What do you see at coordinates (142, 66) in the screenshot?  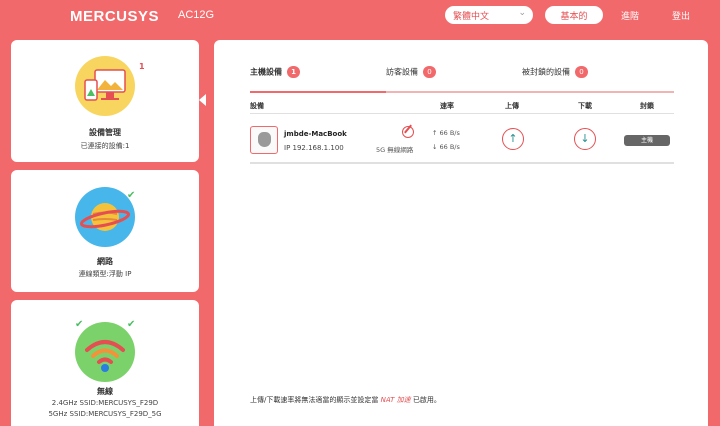 I see `device-count-badge: 1` at bounding box center [142, 66].